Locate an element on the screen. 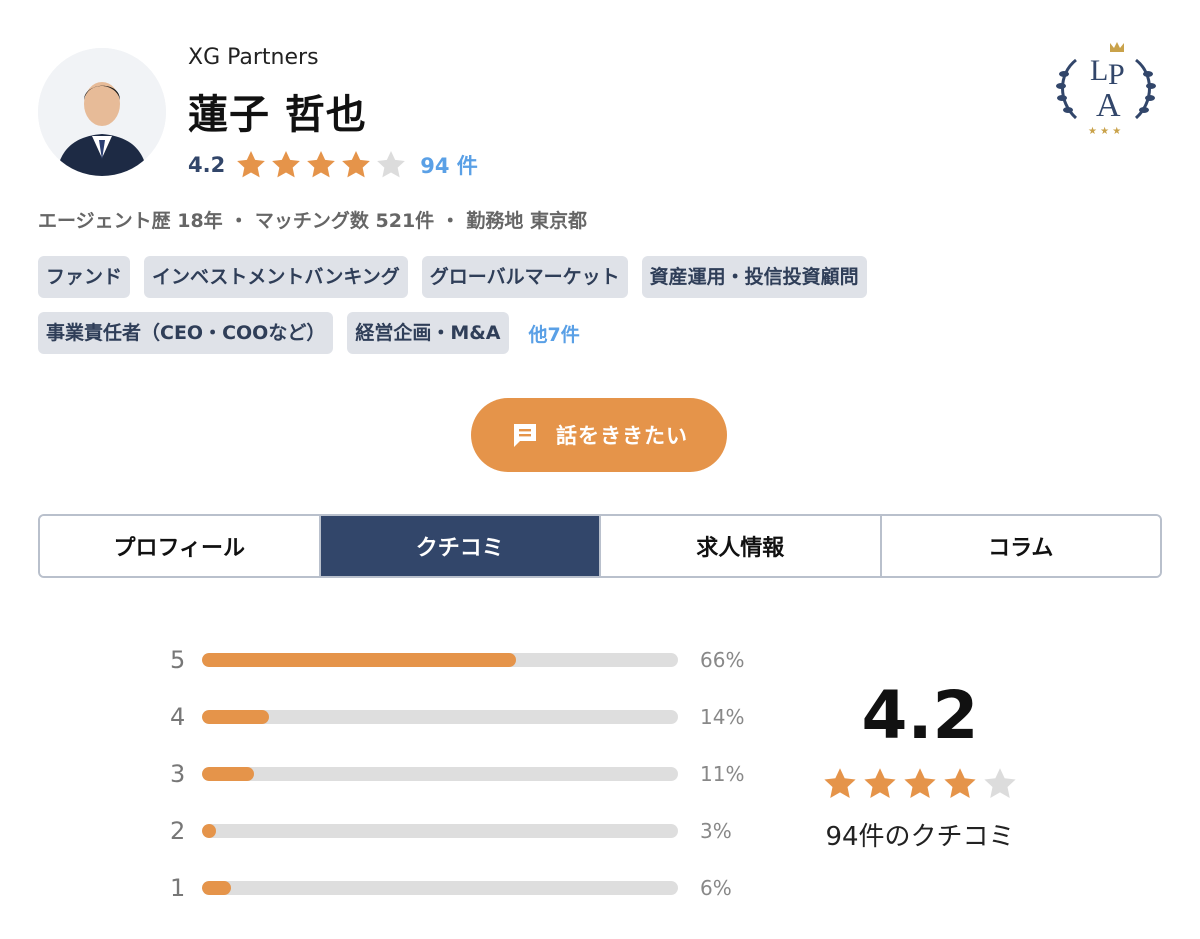  svg-text: A is located at coordinates (1108, 105).